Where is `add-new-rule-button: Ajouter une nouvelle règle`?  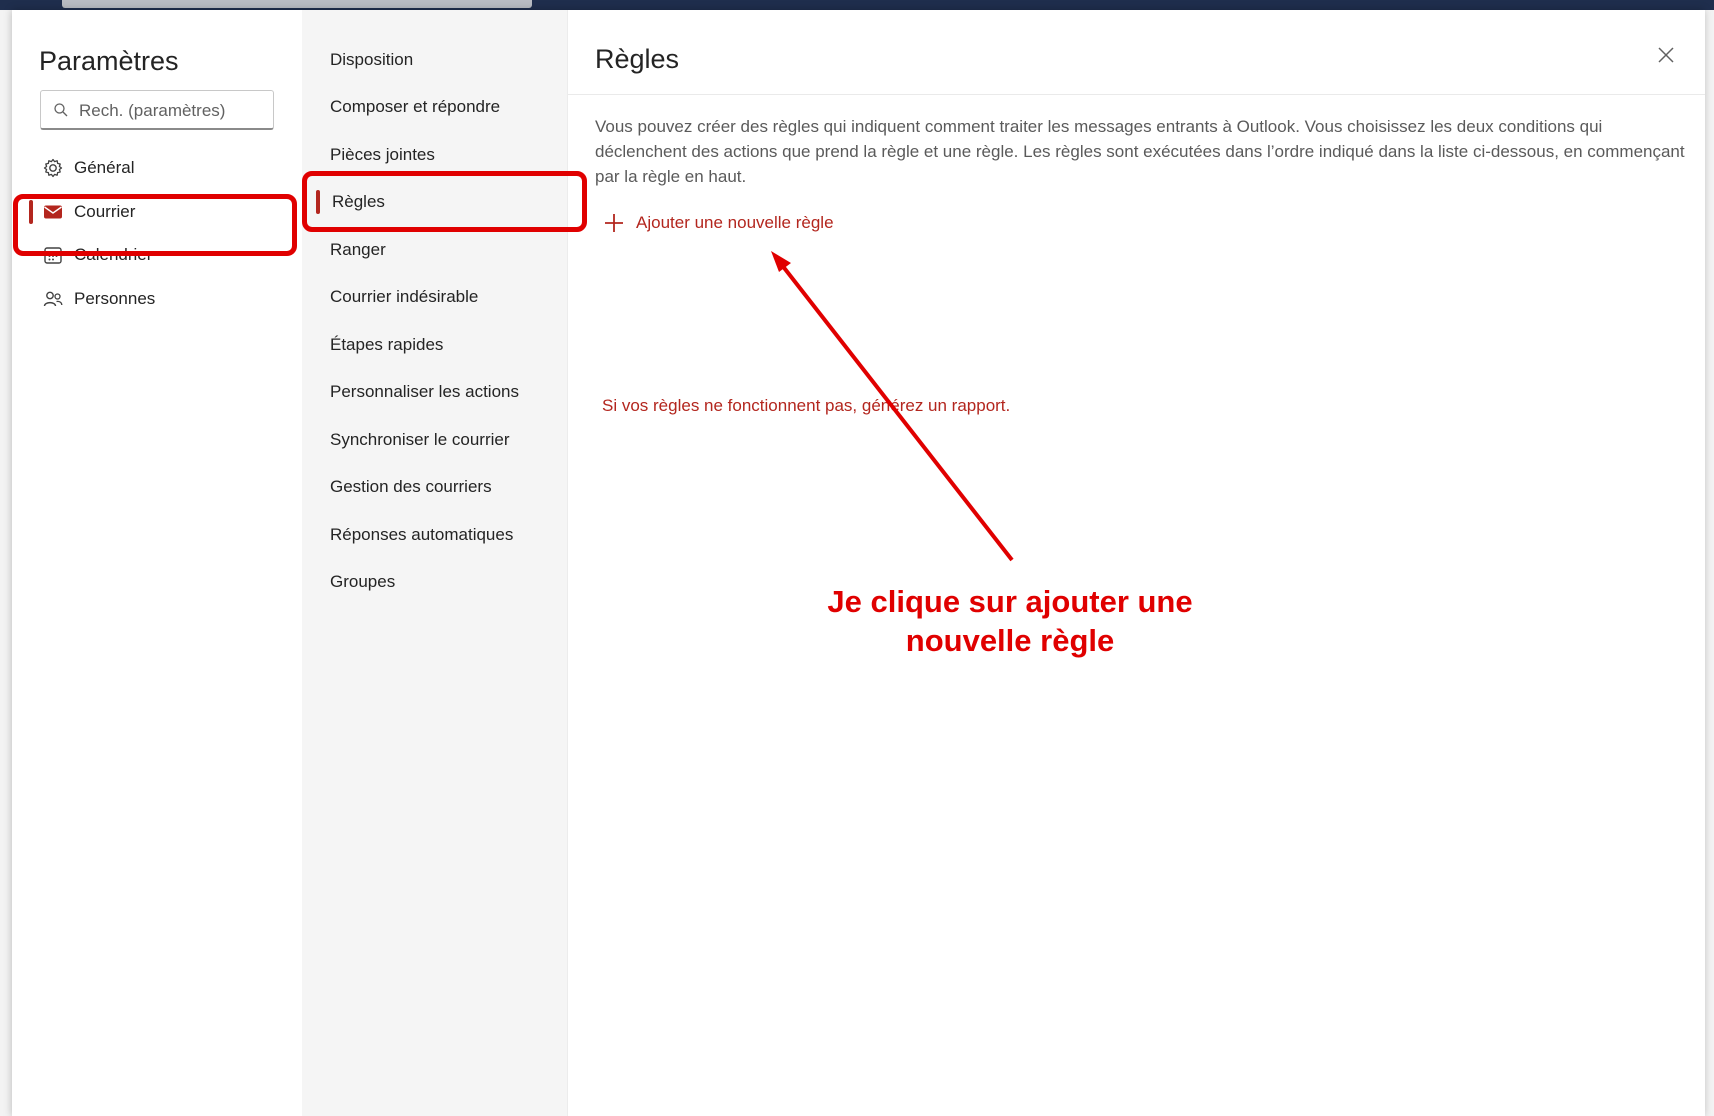 add-new-rule-button: Ajouter une nouvelle règle is located at coordinates (718, 223).